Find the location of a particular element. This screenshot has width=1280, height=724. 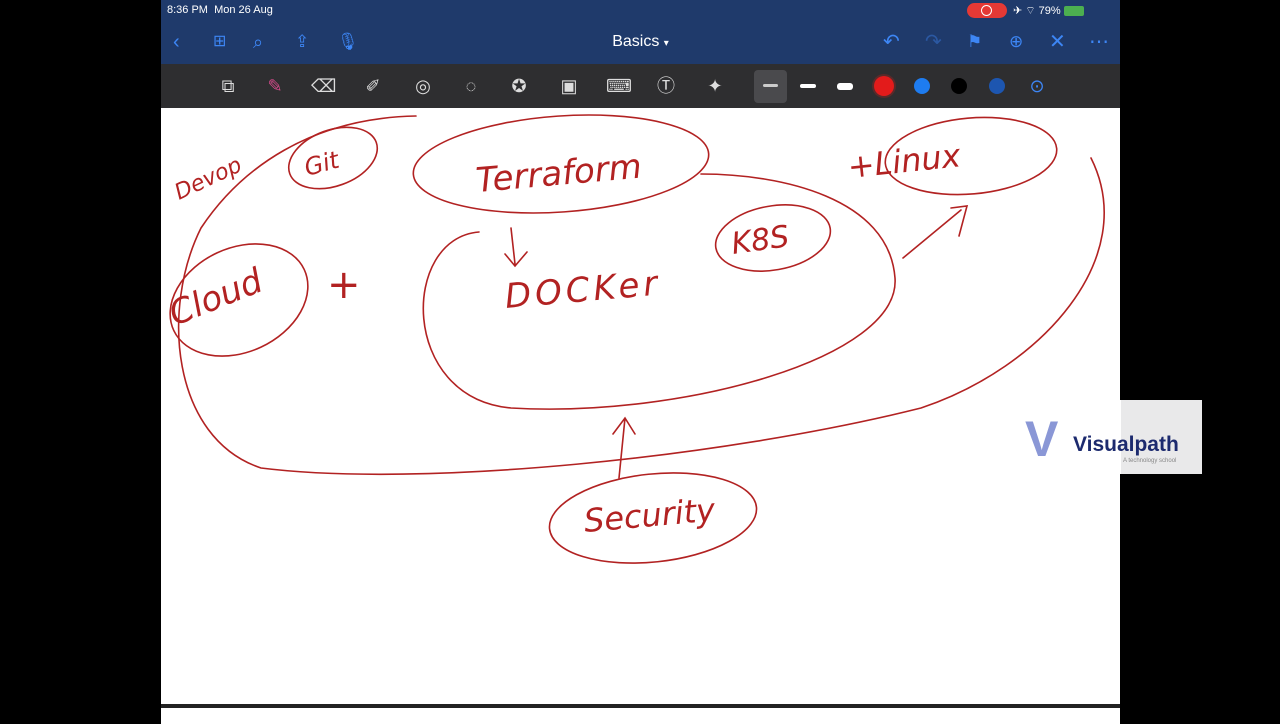

note-plus: + is located at coordinates (344, 285).